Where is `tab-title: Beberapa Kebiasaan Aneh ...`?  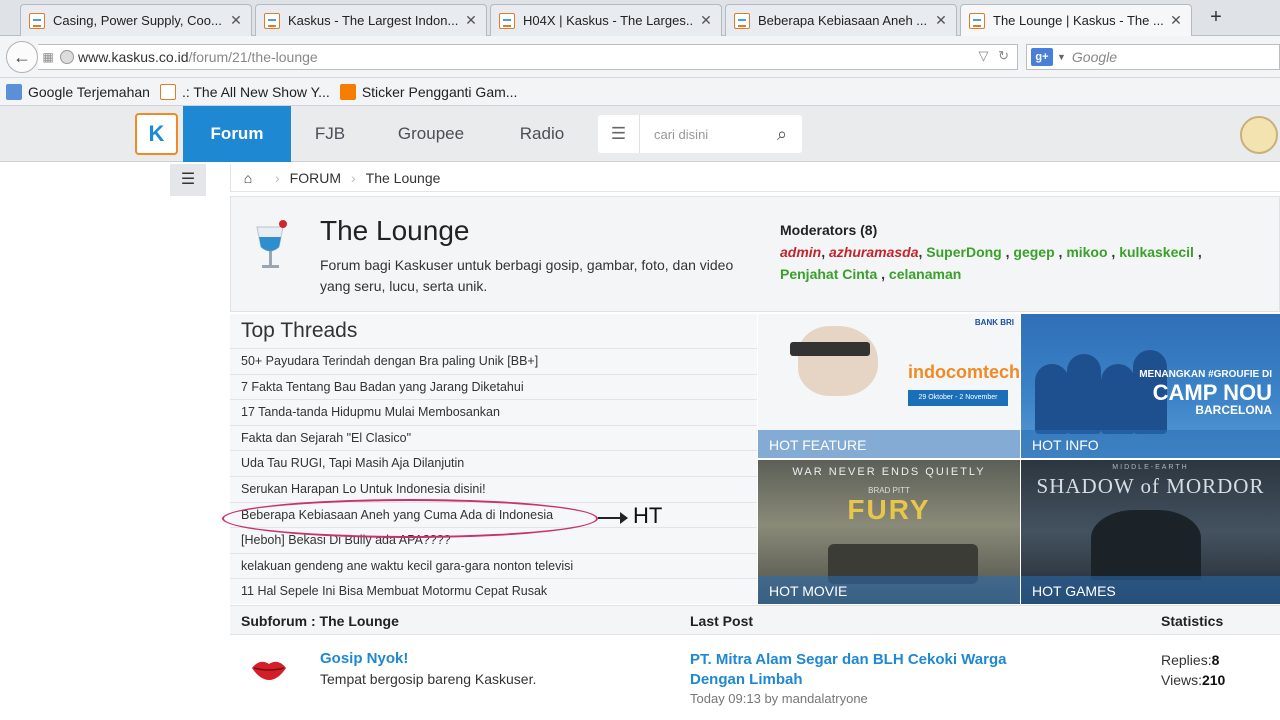
tab-title: Beberapa Kebiasaan Aneh ... is located at coordinates (843, 20).